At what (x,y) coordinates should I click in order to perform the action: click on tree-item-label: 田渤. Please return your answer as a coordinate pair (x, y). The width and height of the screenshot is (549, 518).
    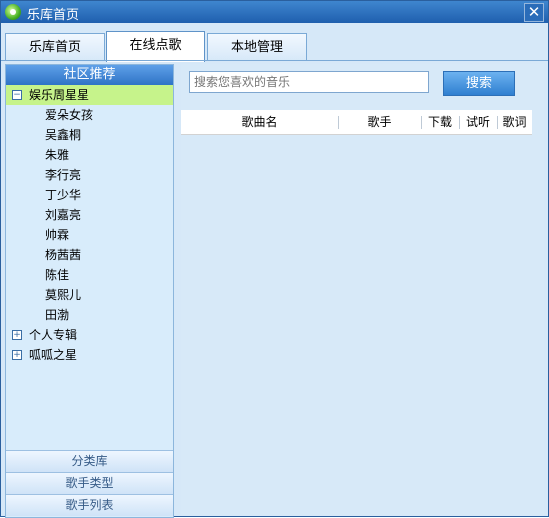
    Looking at the image, I should click on (57, 315).